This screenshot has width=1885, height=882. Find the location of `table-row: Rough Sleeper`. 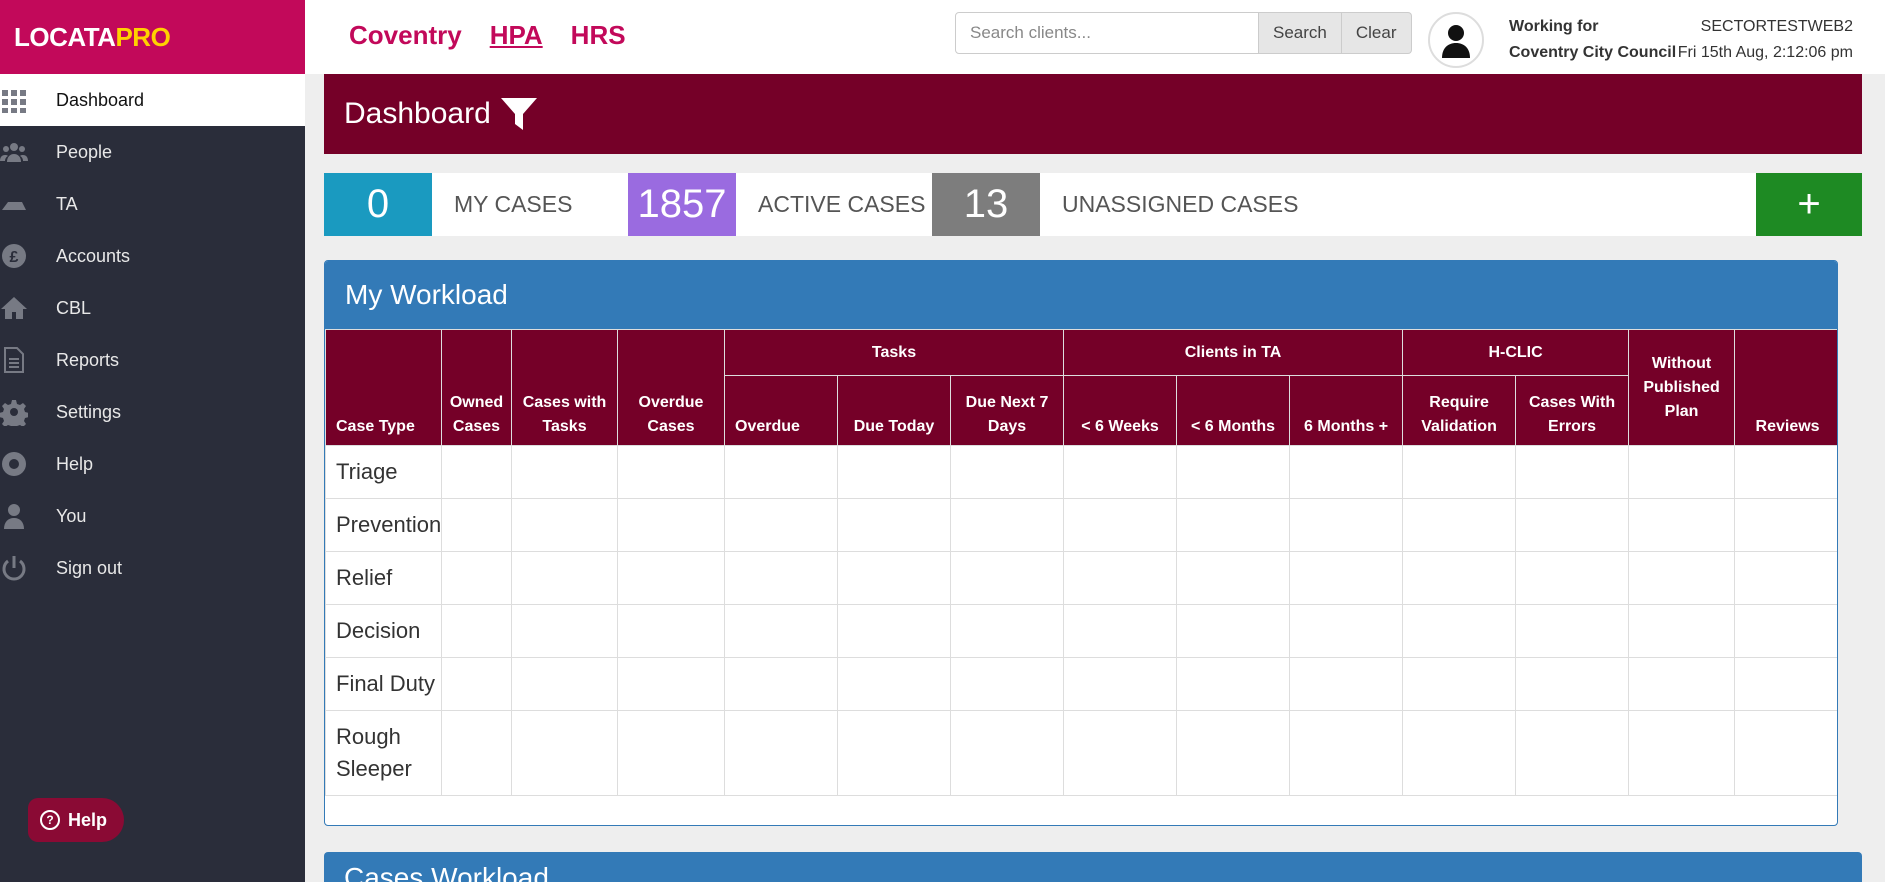

table-row: Rough Sleeper is located at coordinates (1081, 753).